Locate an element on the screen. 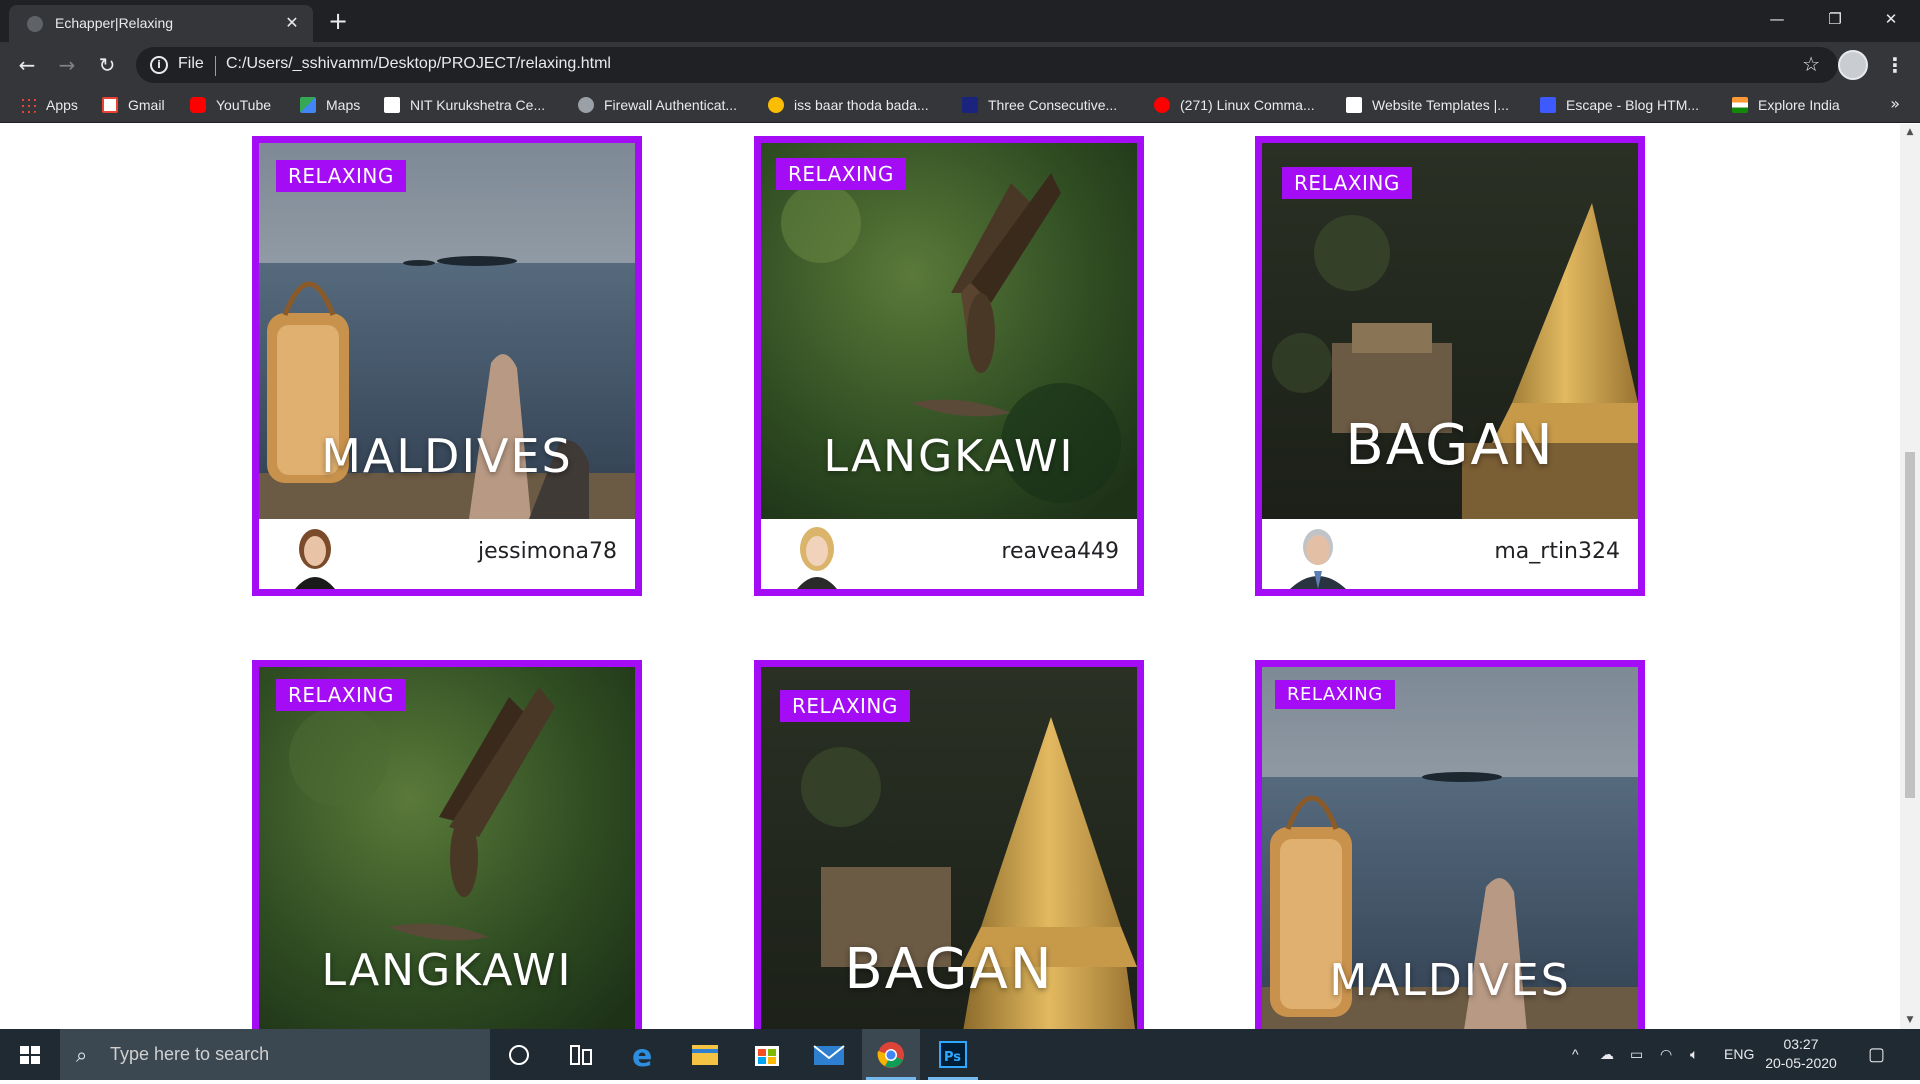 This screenshot has width=1920, height=1084. reload-button: ↻ is located at coordinates (107, 65).